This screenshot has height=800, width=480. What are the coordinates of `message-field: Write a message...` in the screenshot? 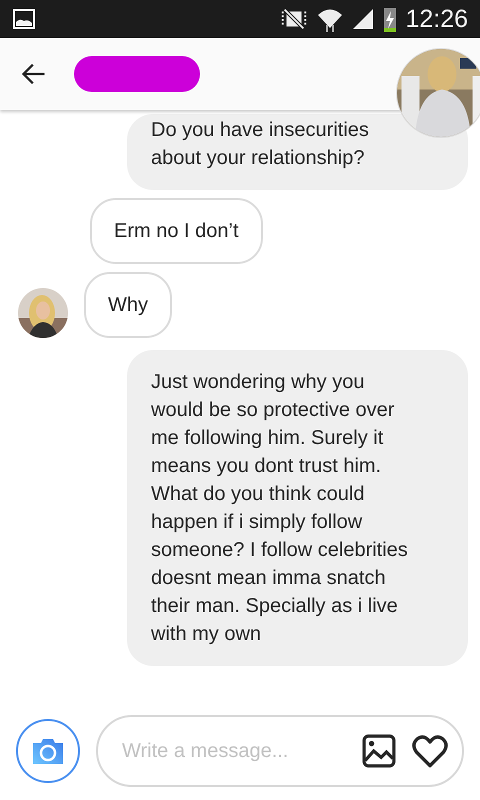 It's located at (233, 751).